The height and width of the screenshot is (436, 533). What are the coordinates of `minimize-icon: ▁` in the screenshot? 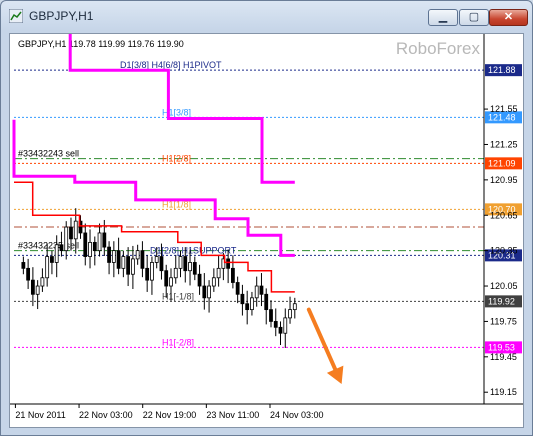 It's located at (443, 17).